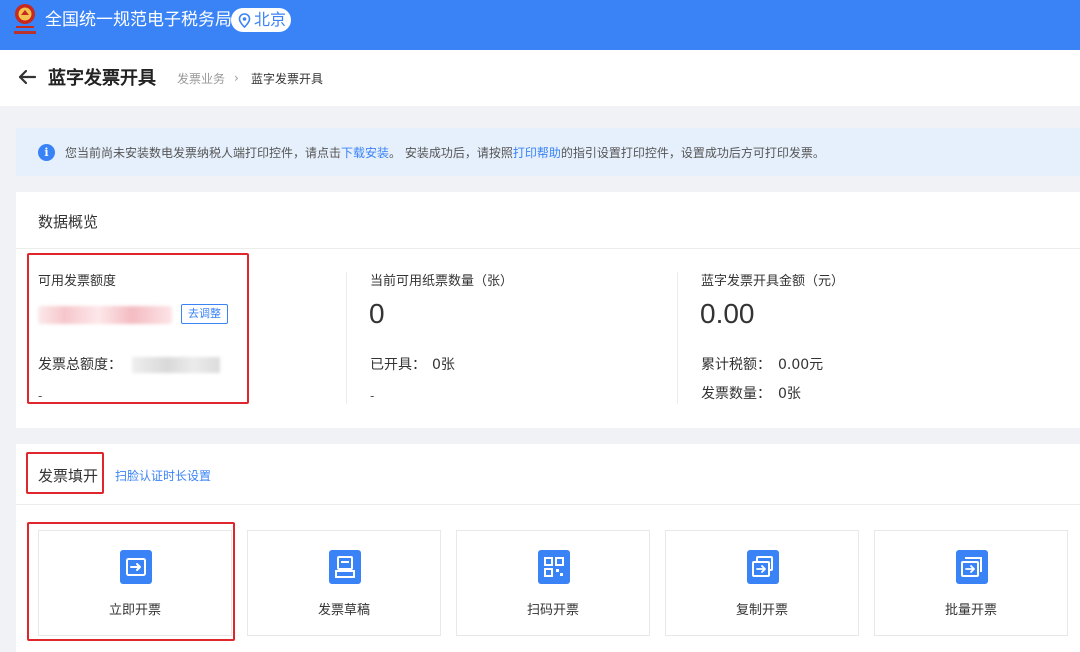 The width and height of the screenshot is (1080, 652). What do you see at coordinates (443, 365) in the screenshot?
I see `paper-issued-value: 0张` at bounding box center [443, 365].